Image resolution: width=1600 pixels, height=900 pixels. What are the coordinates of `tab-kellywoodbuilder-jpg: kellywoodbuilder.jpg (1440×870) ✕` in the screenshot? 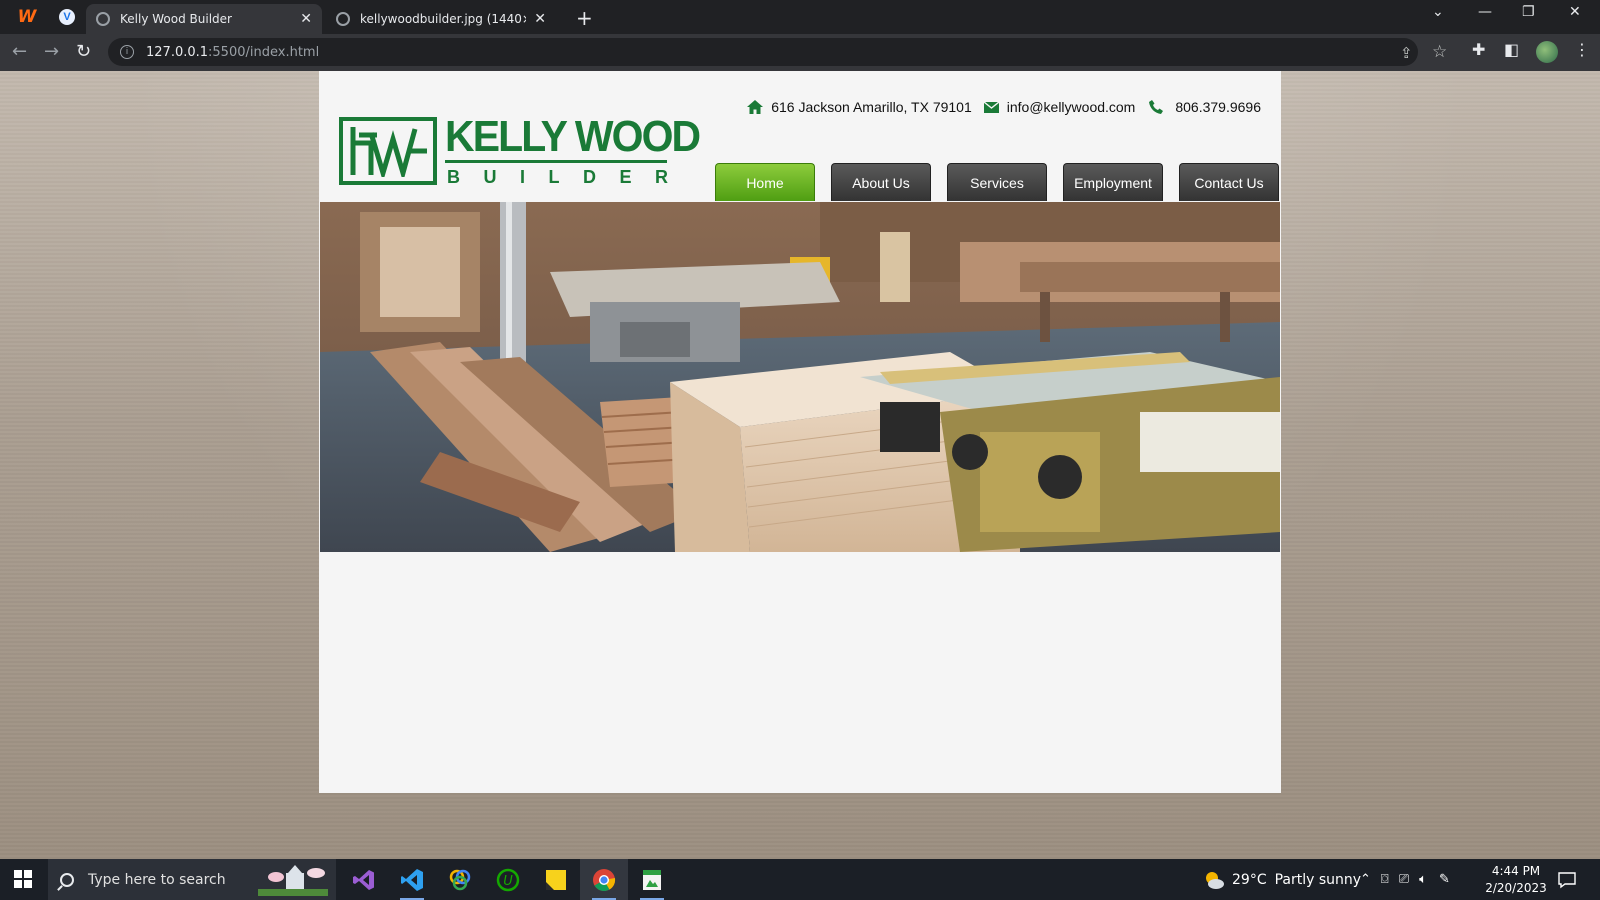 It's located at (441, 19).